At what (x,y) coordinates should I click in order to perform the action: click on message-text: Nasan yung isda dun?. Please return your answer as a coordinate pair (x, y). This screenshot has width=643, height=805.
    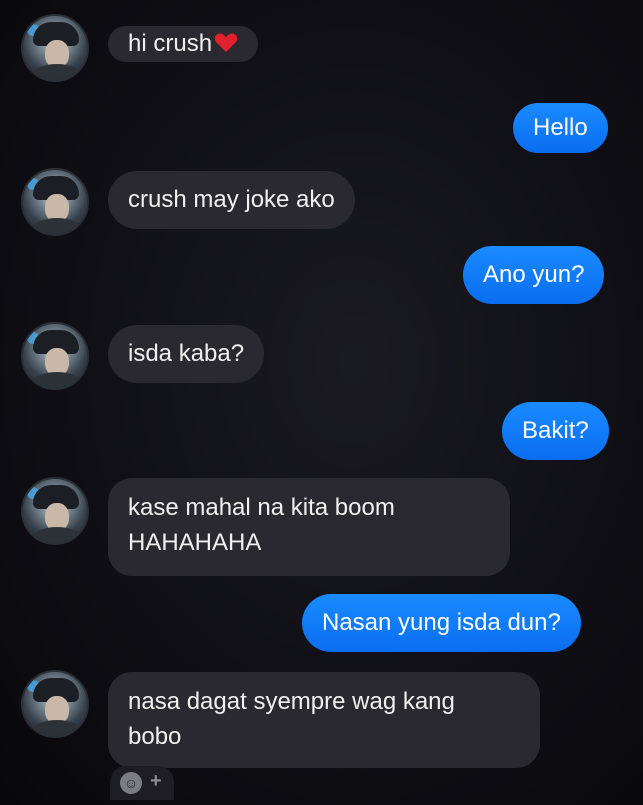
    Looking at the image, I should click on (441, 622).